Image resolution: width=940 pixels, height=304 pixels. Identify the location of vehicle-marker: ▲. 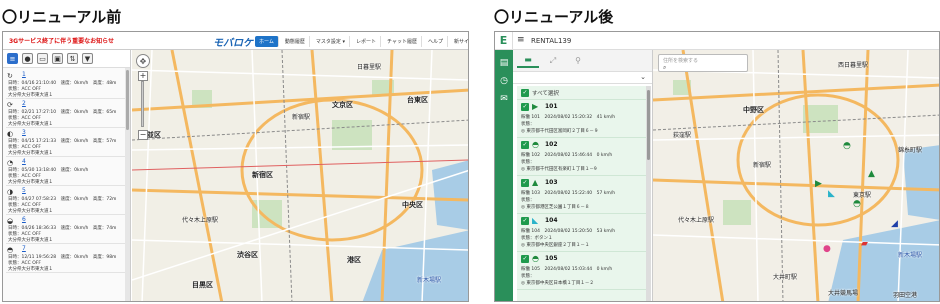
(871, 174).